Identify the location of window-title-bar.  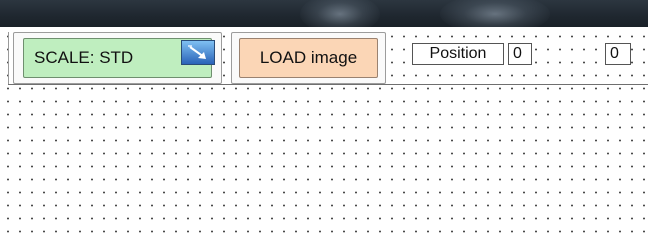
(324, 13).